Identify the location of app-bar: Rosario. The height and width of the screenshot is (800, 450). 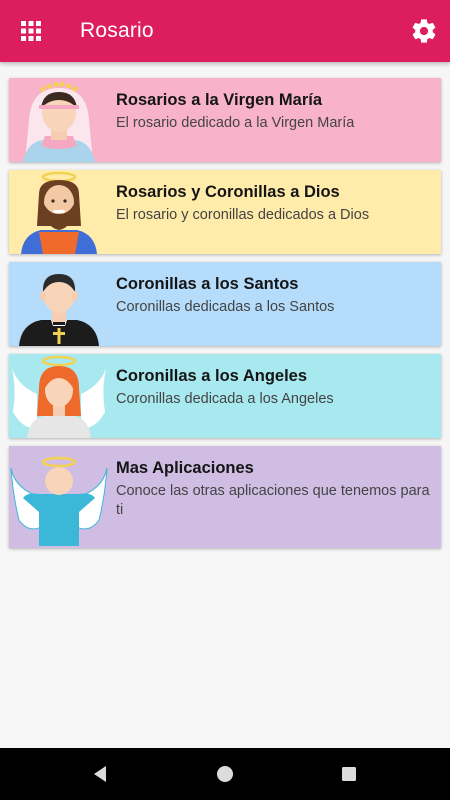
(225, 31).